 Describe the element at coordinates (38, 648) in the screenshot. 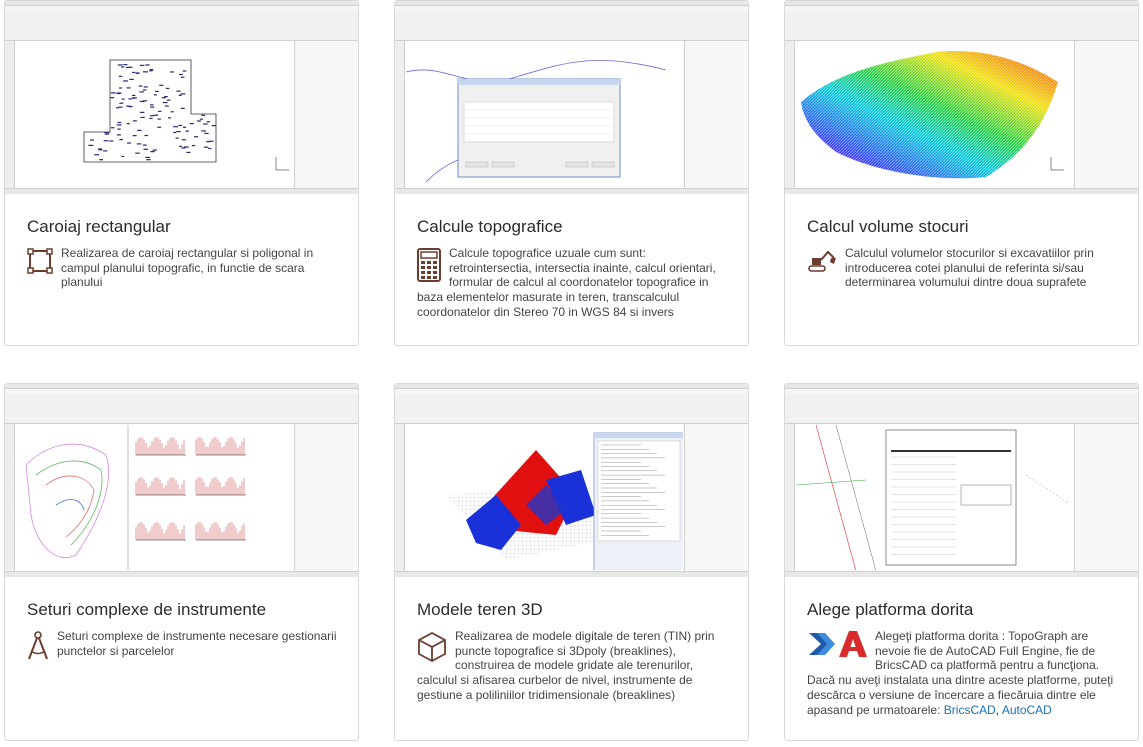

I see `compass-icon` at that location.